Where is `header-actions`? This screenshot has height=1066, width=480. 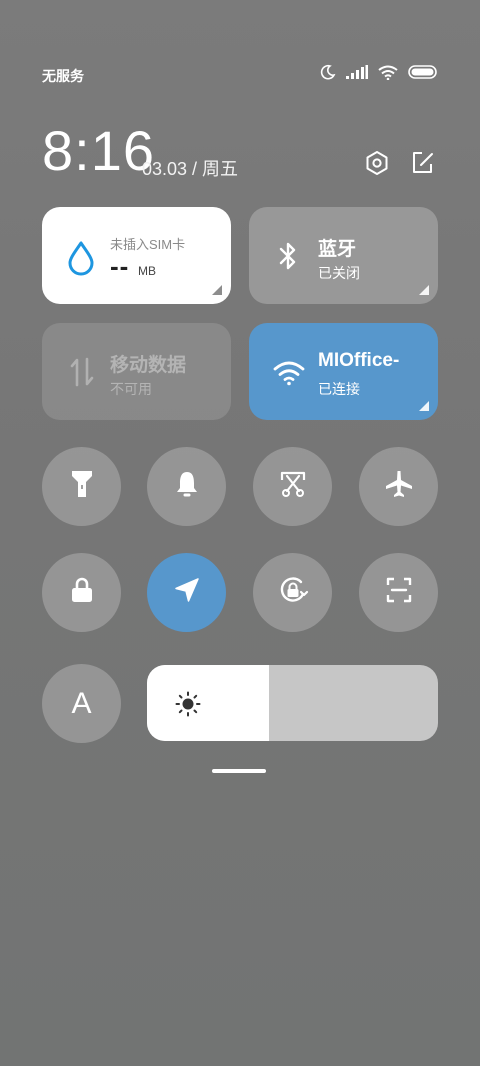 header-actions is located at coordinates (400, 165).